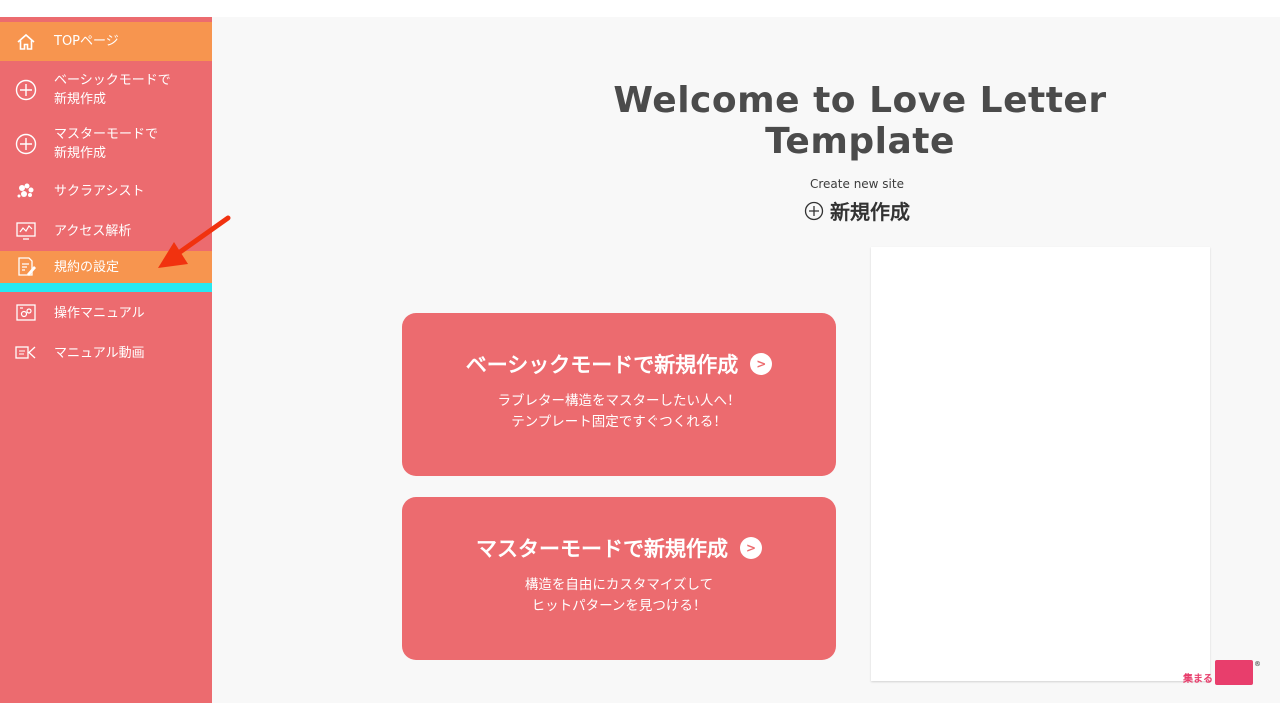  Describe the element at coordinates (619, 411) in the screenshot. I see `card-description: ラブレター構造をマスターしたい人へ！ テンプレート固定ですぐつくれる！` at that location.